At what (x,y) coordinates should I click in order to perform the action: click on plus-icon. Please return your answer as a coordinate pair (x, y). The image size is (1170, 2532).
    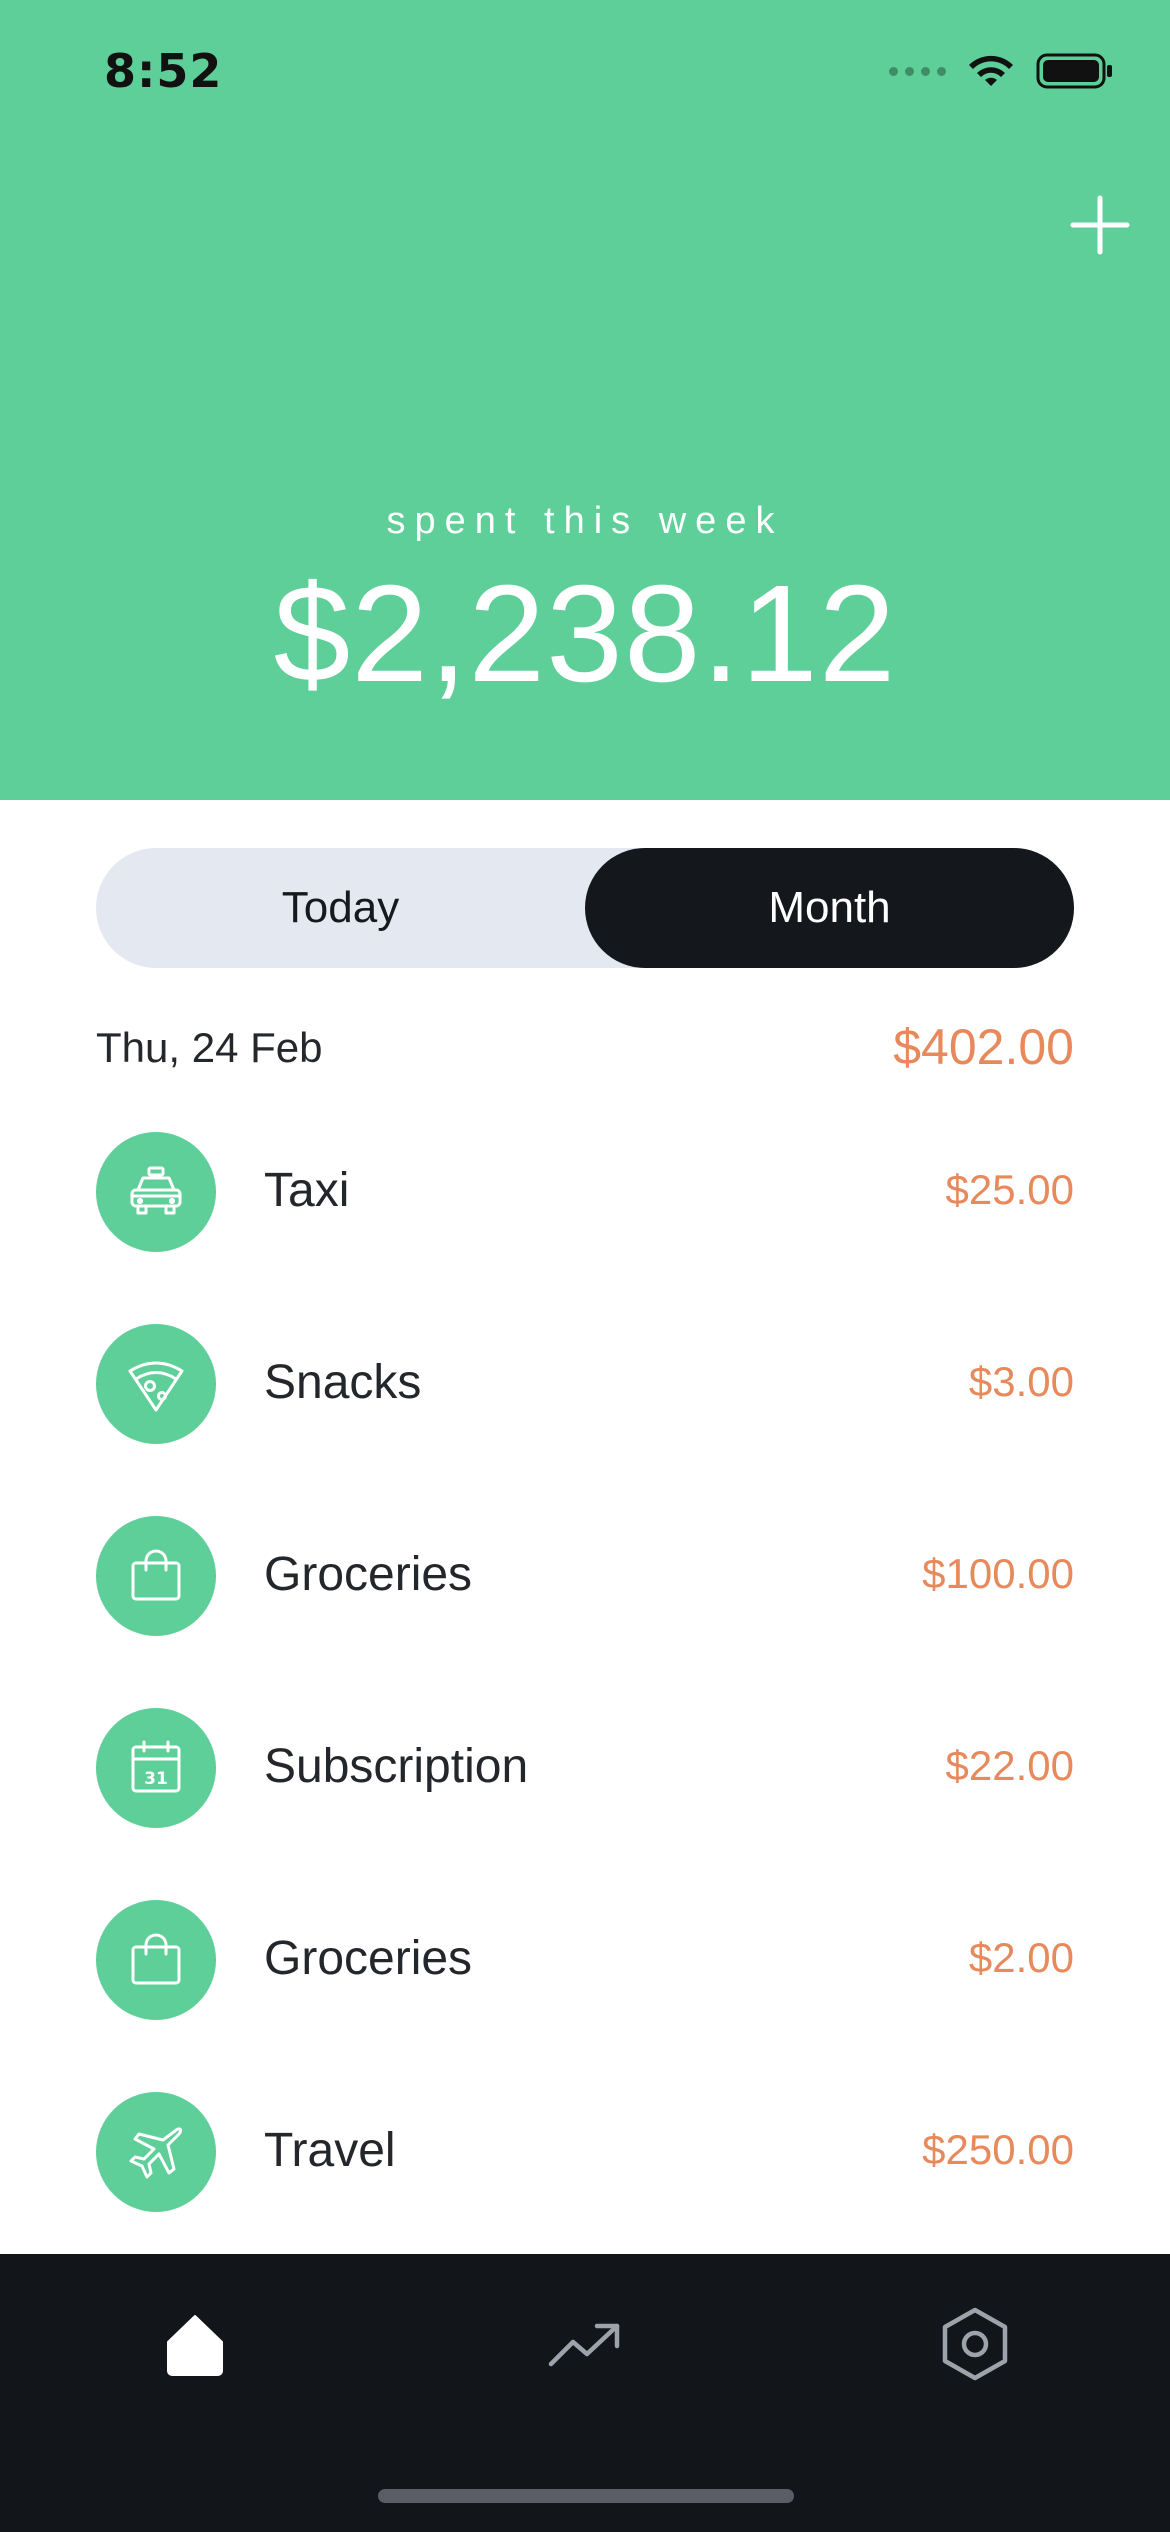
    Looking at the image, I should click on (1100, 225).